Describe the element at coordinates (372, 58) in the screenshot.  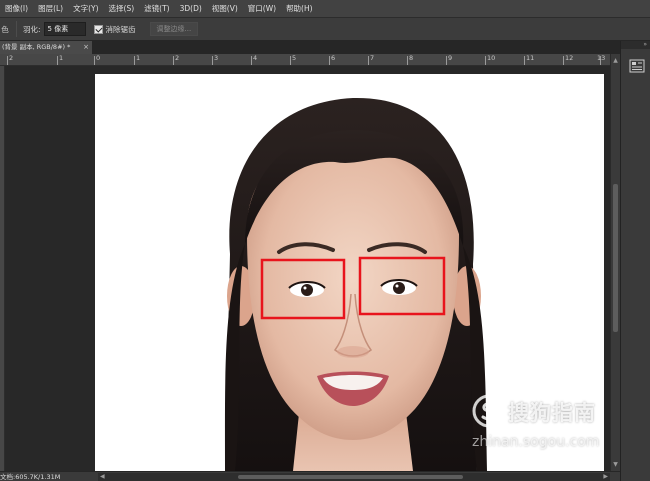
I see `ruler-label: 7` at that location.